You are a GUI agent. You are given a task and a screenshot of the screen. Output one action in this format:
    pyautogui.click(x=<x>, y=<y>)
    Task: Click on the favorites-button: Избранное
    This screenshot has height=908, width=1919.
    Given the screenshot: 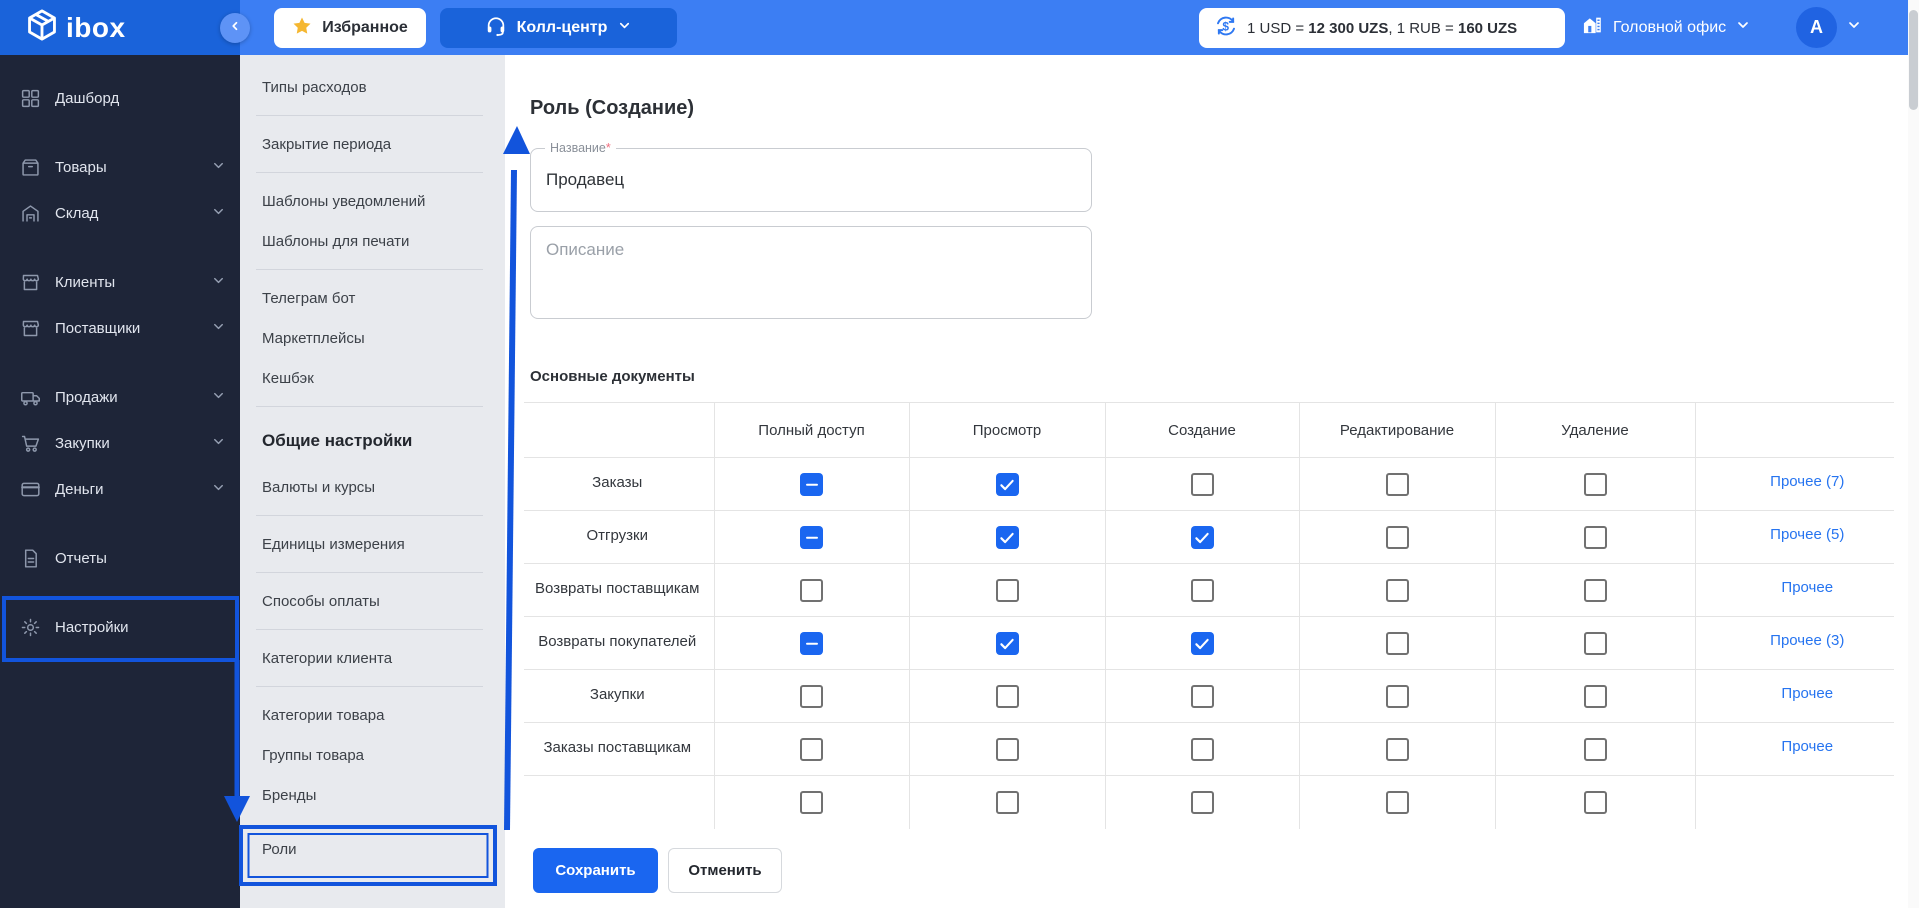 What is the action you would take?
    pyautogui.click(x=350, y=28)
    